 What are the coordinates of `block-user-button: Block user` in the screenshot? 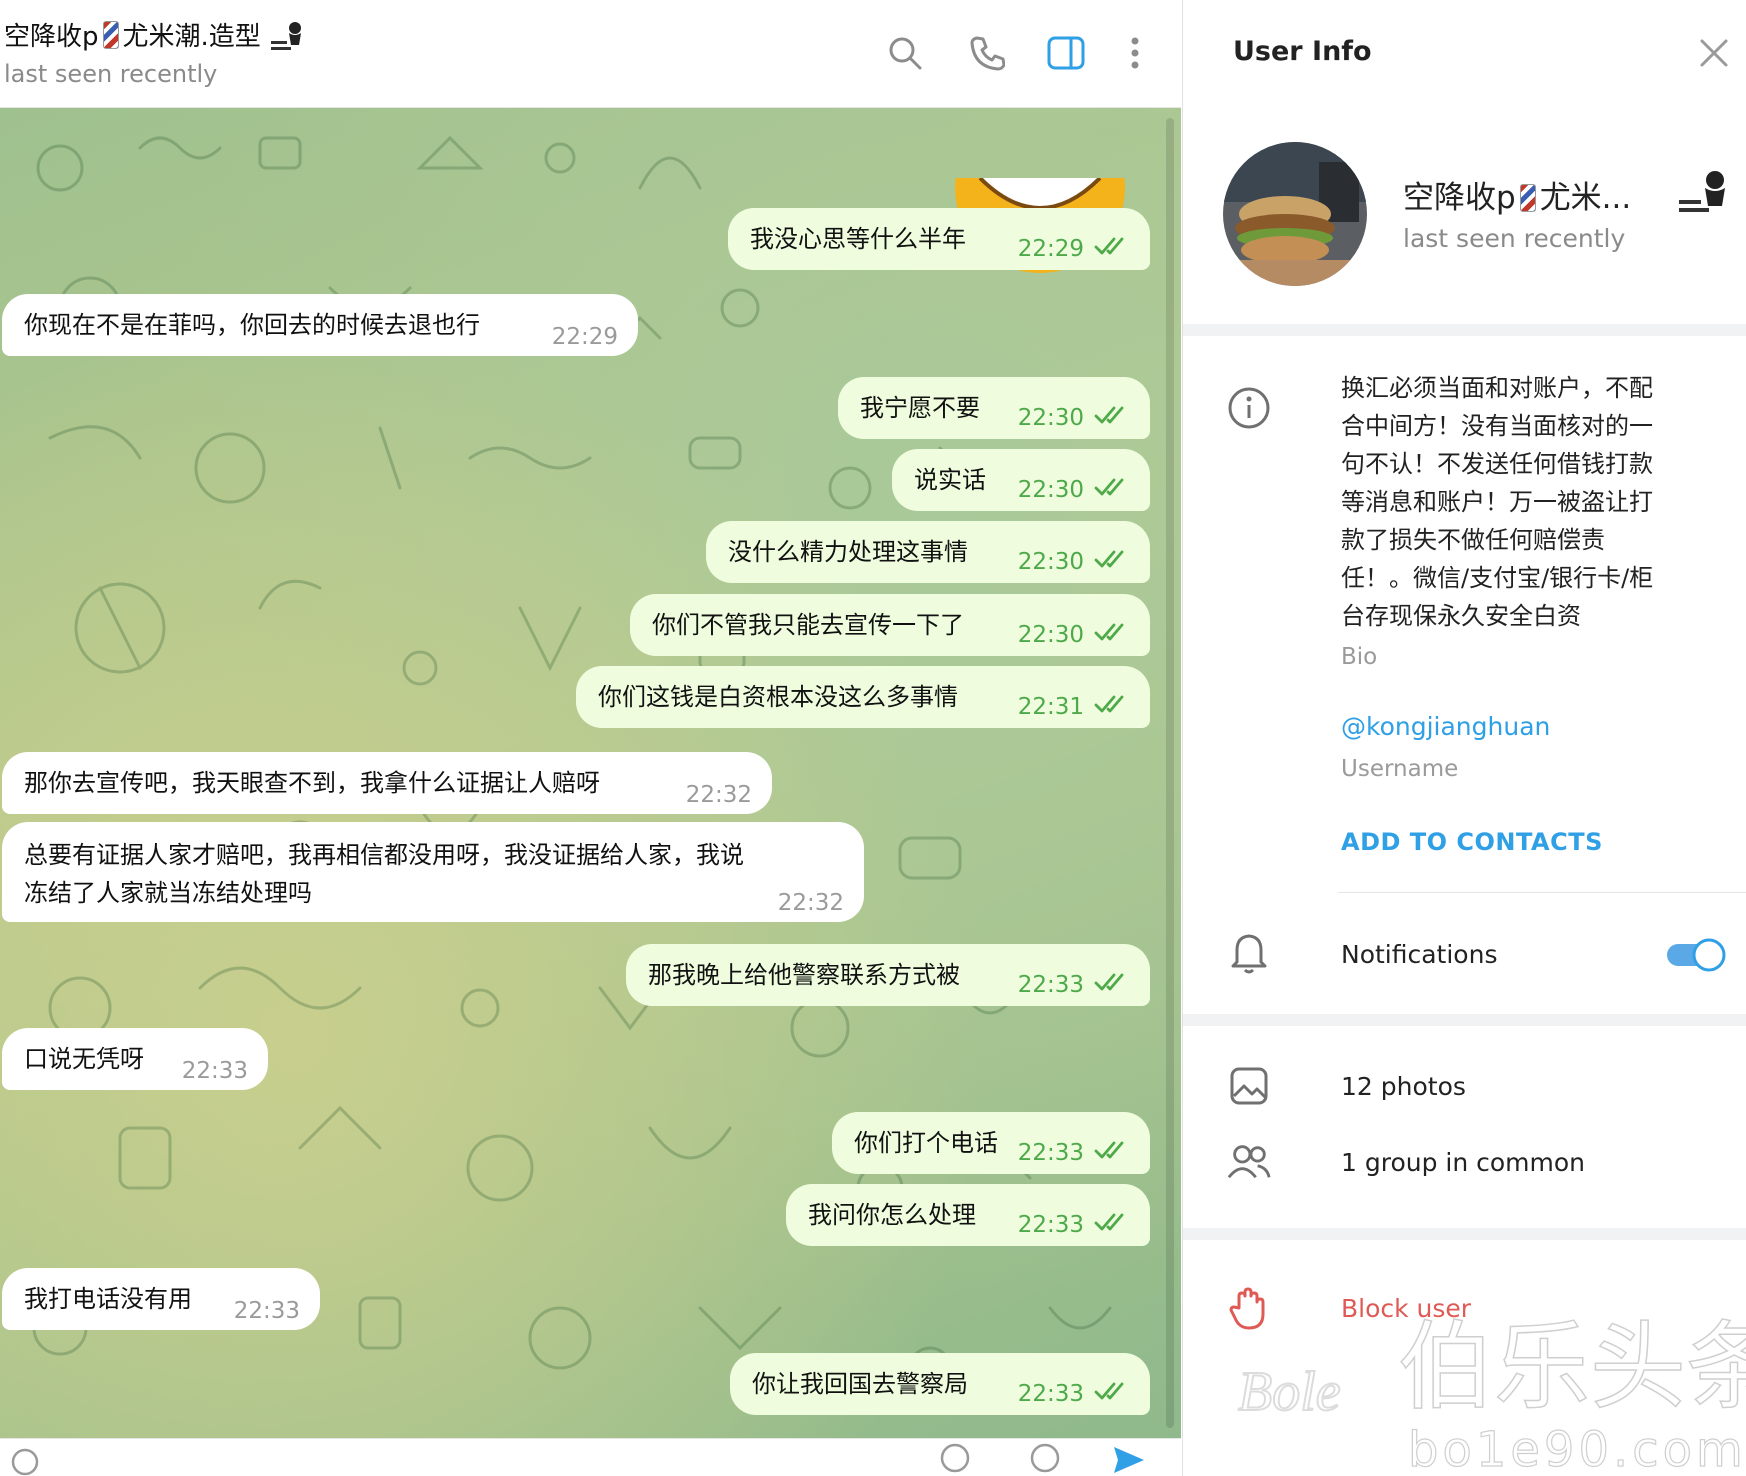 It's located at (1406, 1308).